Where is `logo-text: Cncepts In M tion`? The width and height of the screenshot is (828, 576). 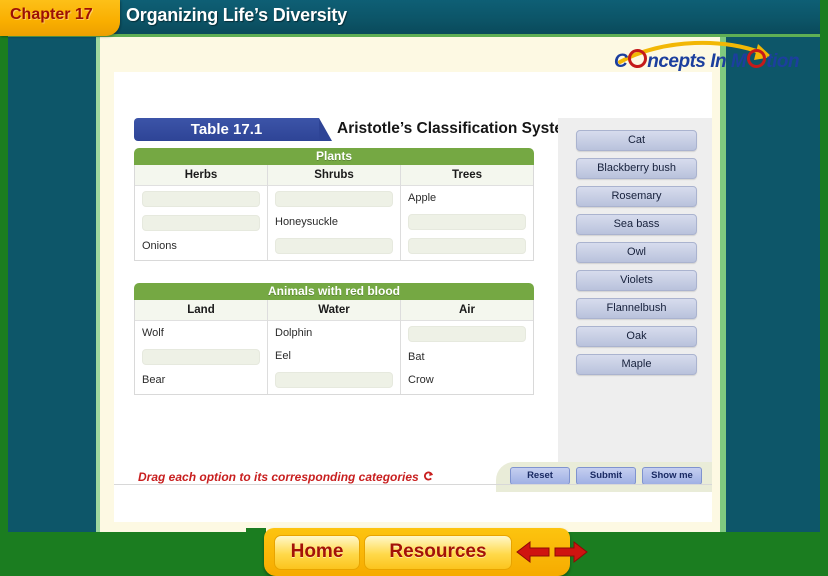 logo-text: Cncepts In M tion is located at coordinates (707, 61).